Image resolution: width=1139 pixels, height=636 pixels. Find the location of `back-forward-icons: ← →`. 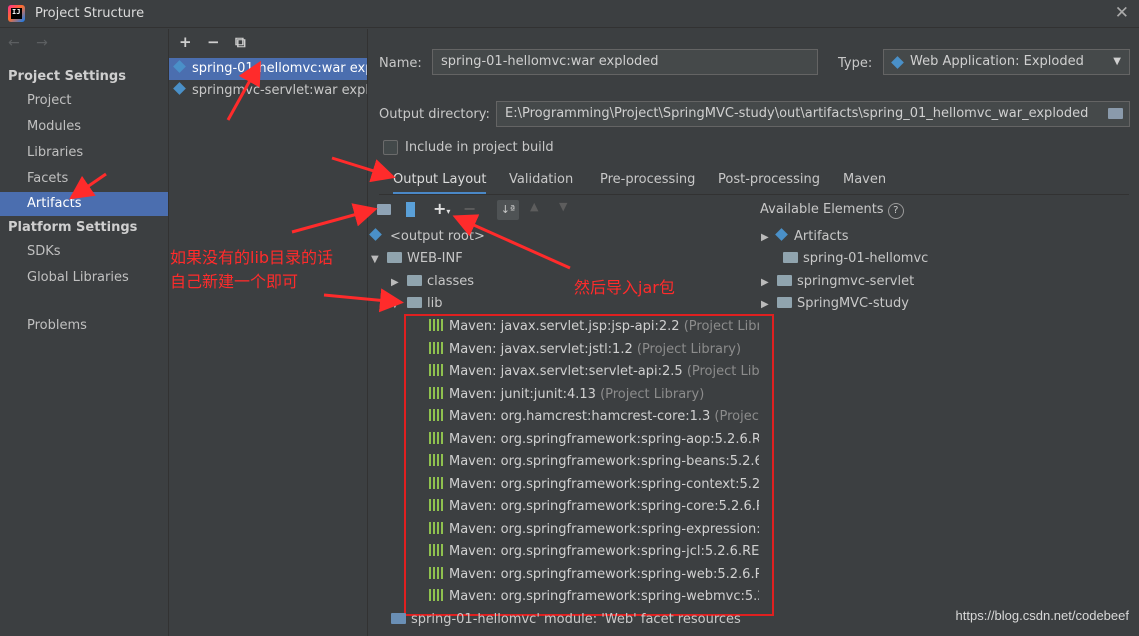

back-forward-icons: ← → is located at coordinates (31, 43).